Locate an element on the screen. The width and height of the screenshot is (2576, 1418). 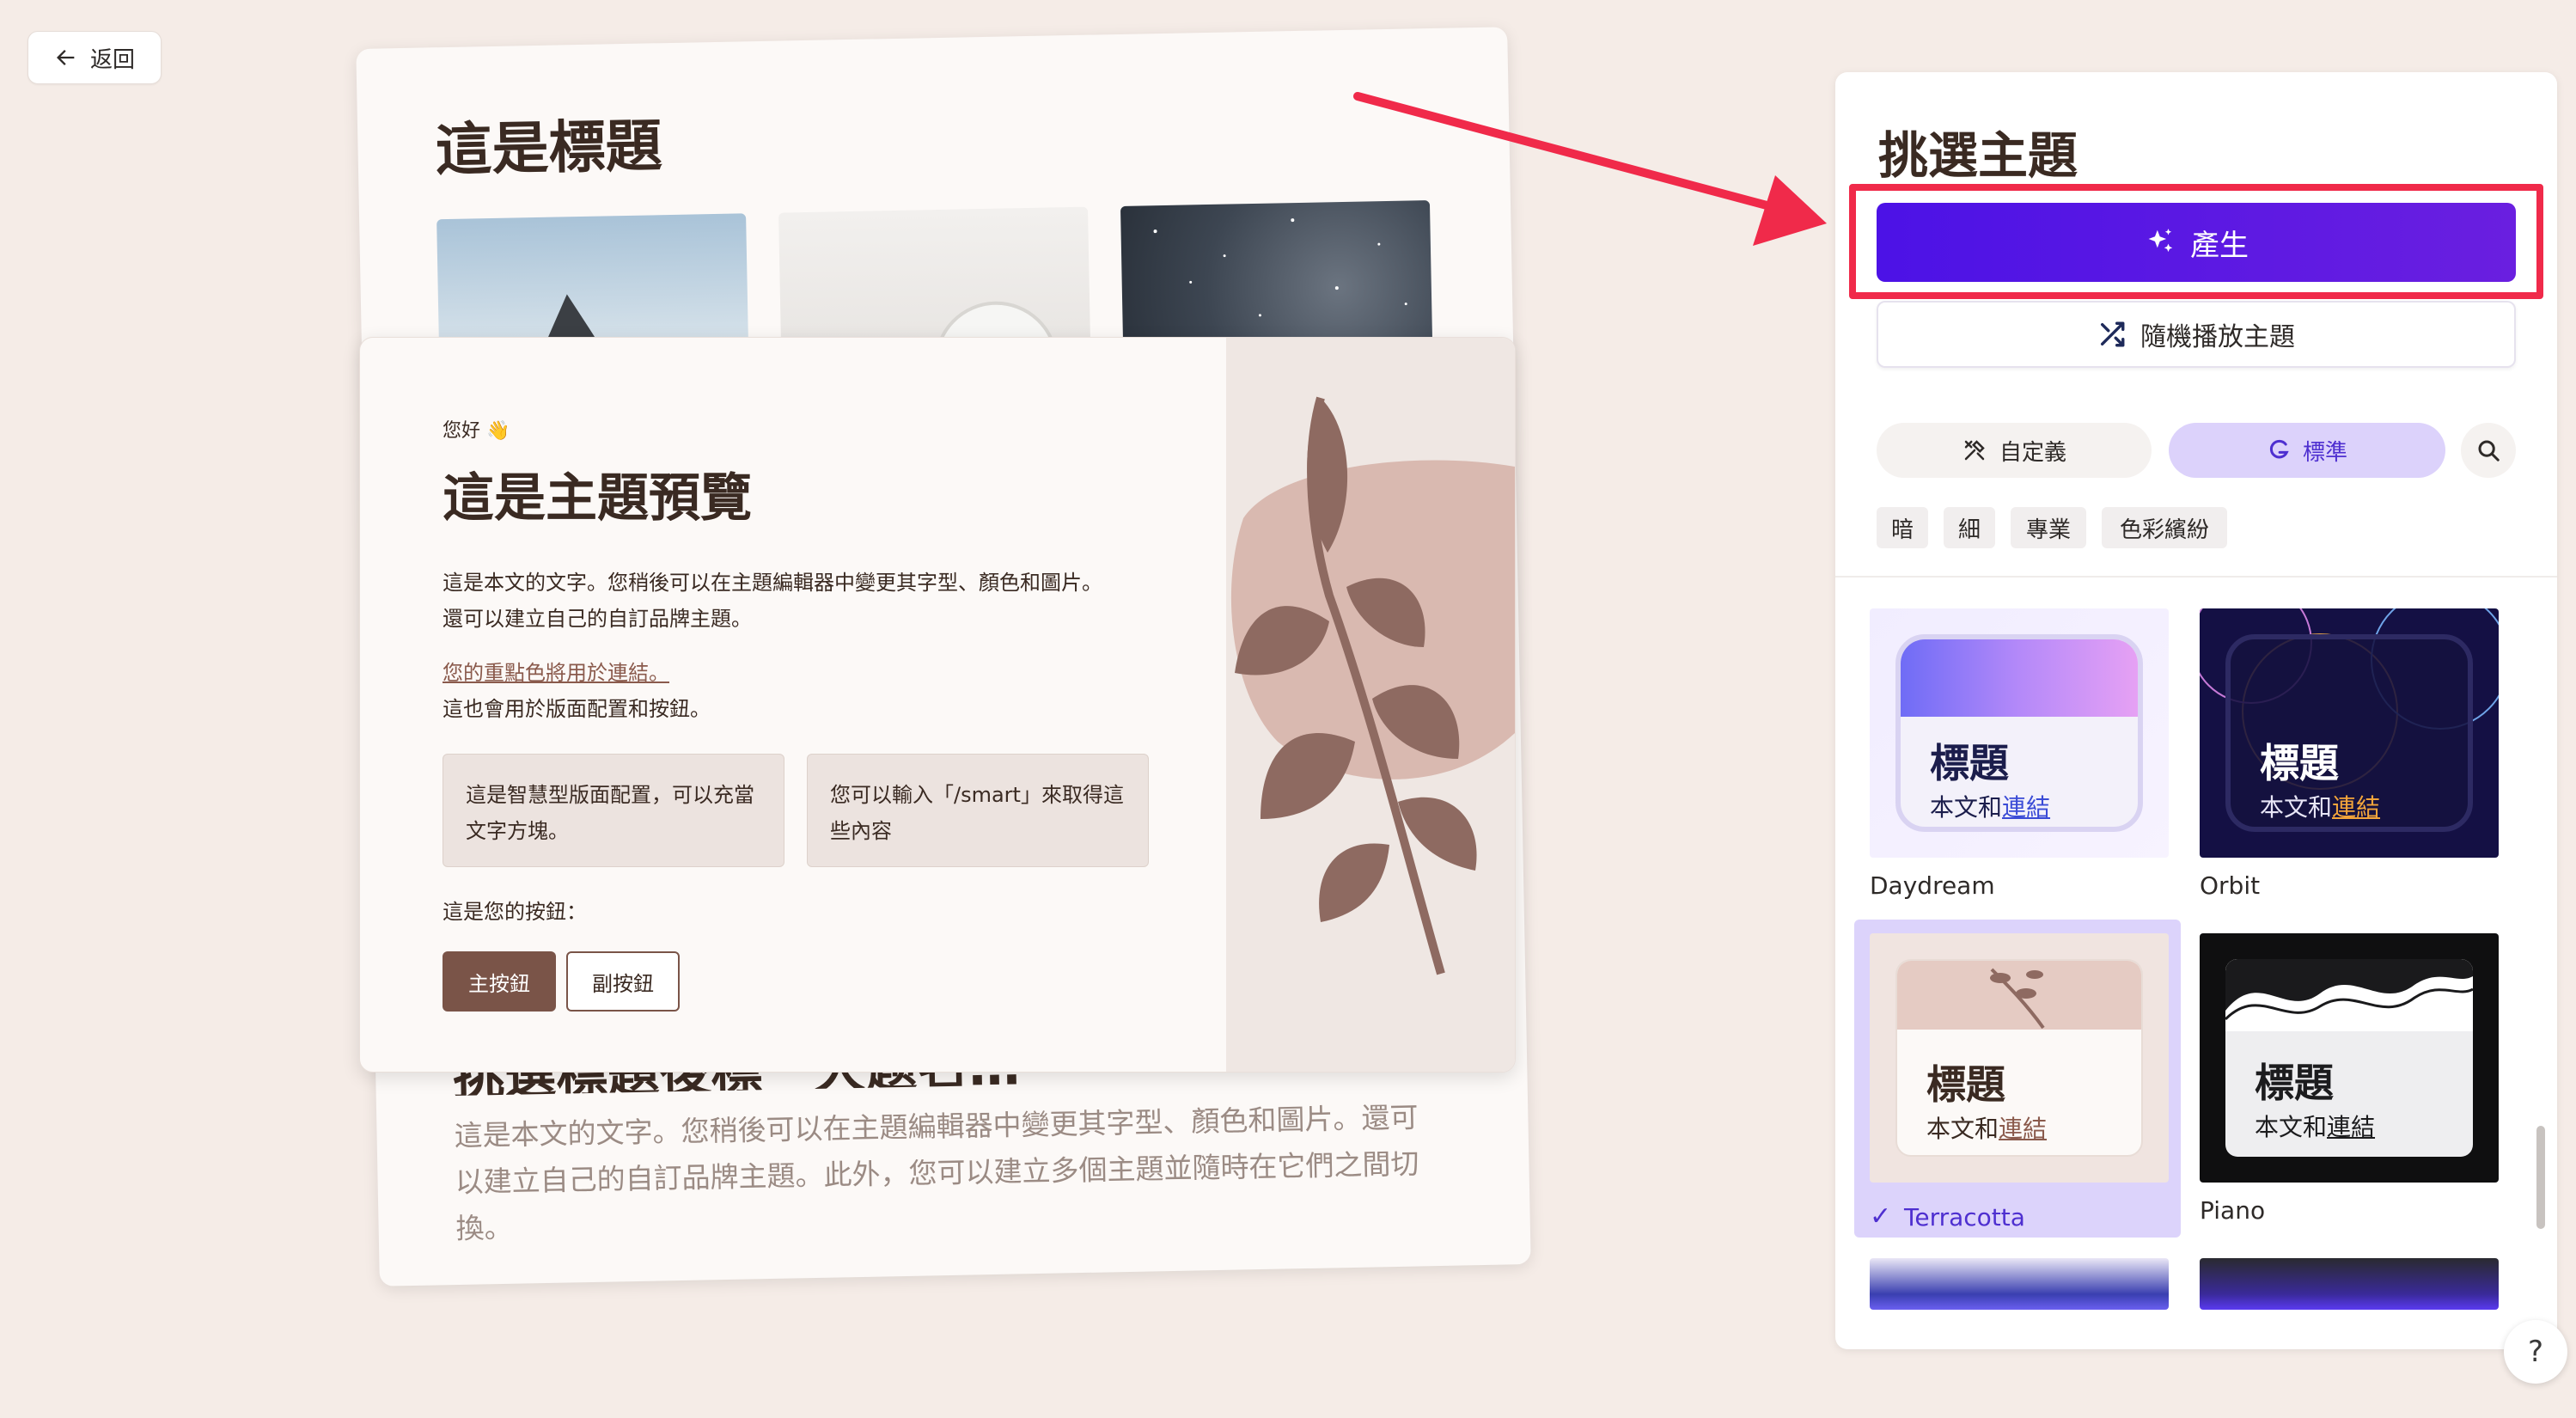
theme-search-button is located at coordinates (2488, 450).